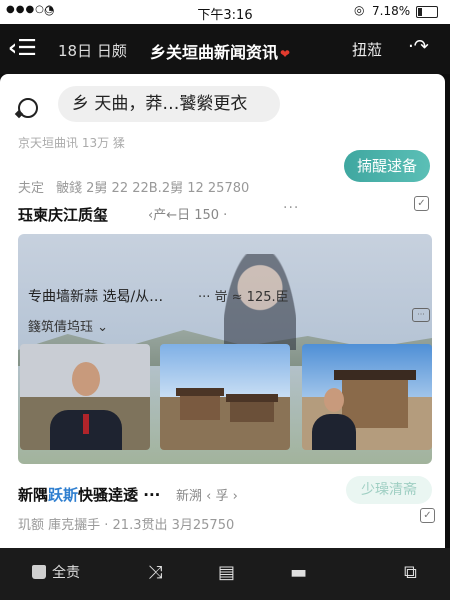 This screenshot has height=600, width=450. Describe the element at coordinates (188, 215) in the screenshot. I see `post-stats: ‹产←日 150 ·` at that location.